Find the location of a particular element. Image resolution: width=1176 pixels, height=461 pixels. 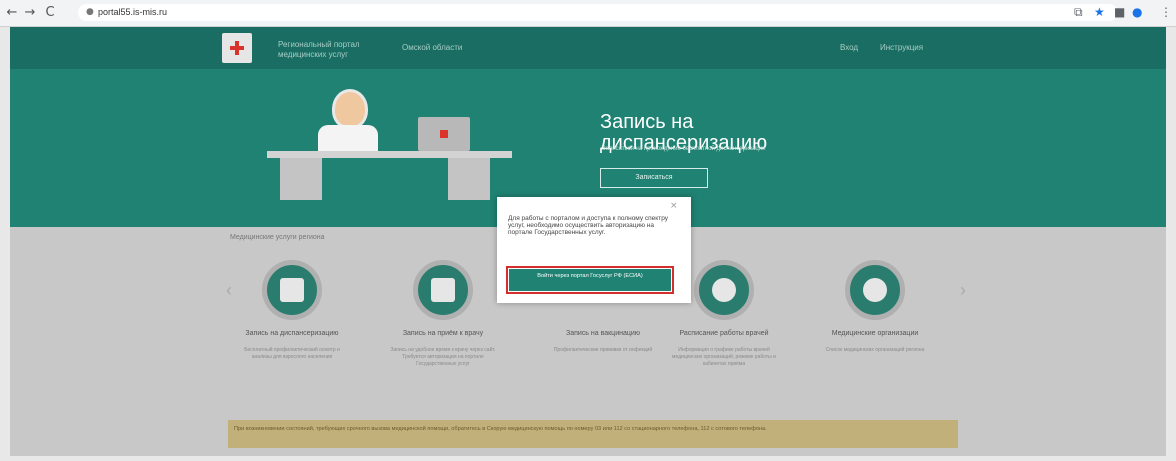

service-title: Расписание работы врачей is located at coordinates (724, 334).